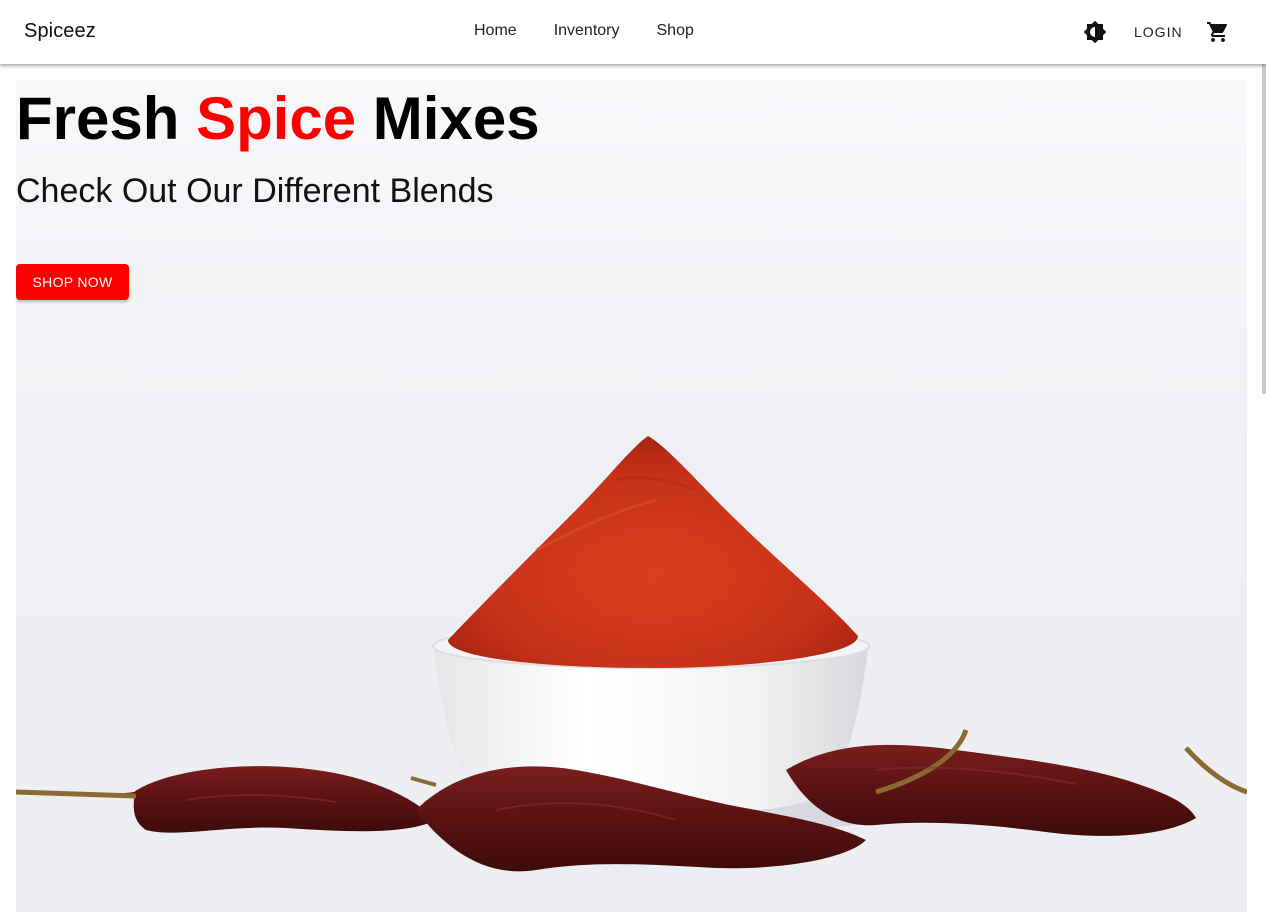 This screenshot has width=1266, height=912. I want to click on brand-logo: Spiceez, so click(60, 31).